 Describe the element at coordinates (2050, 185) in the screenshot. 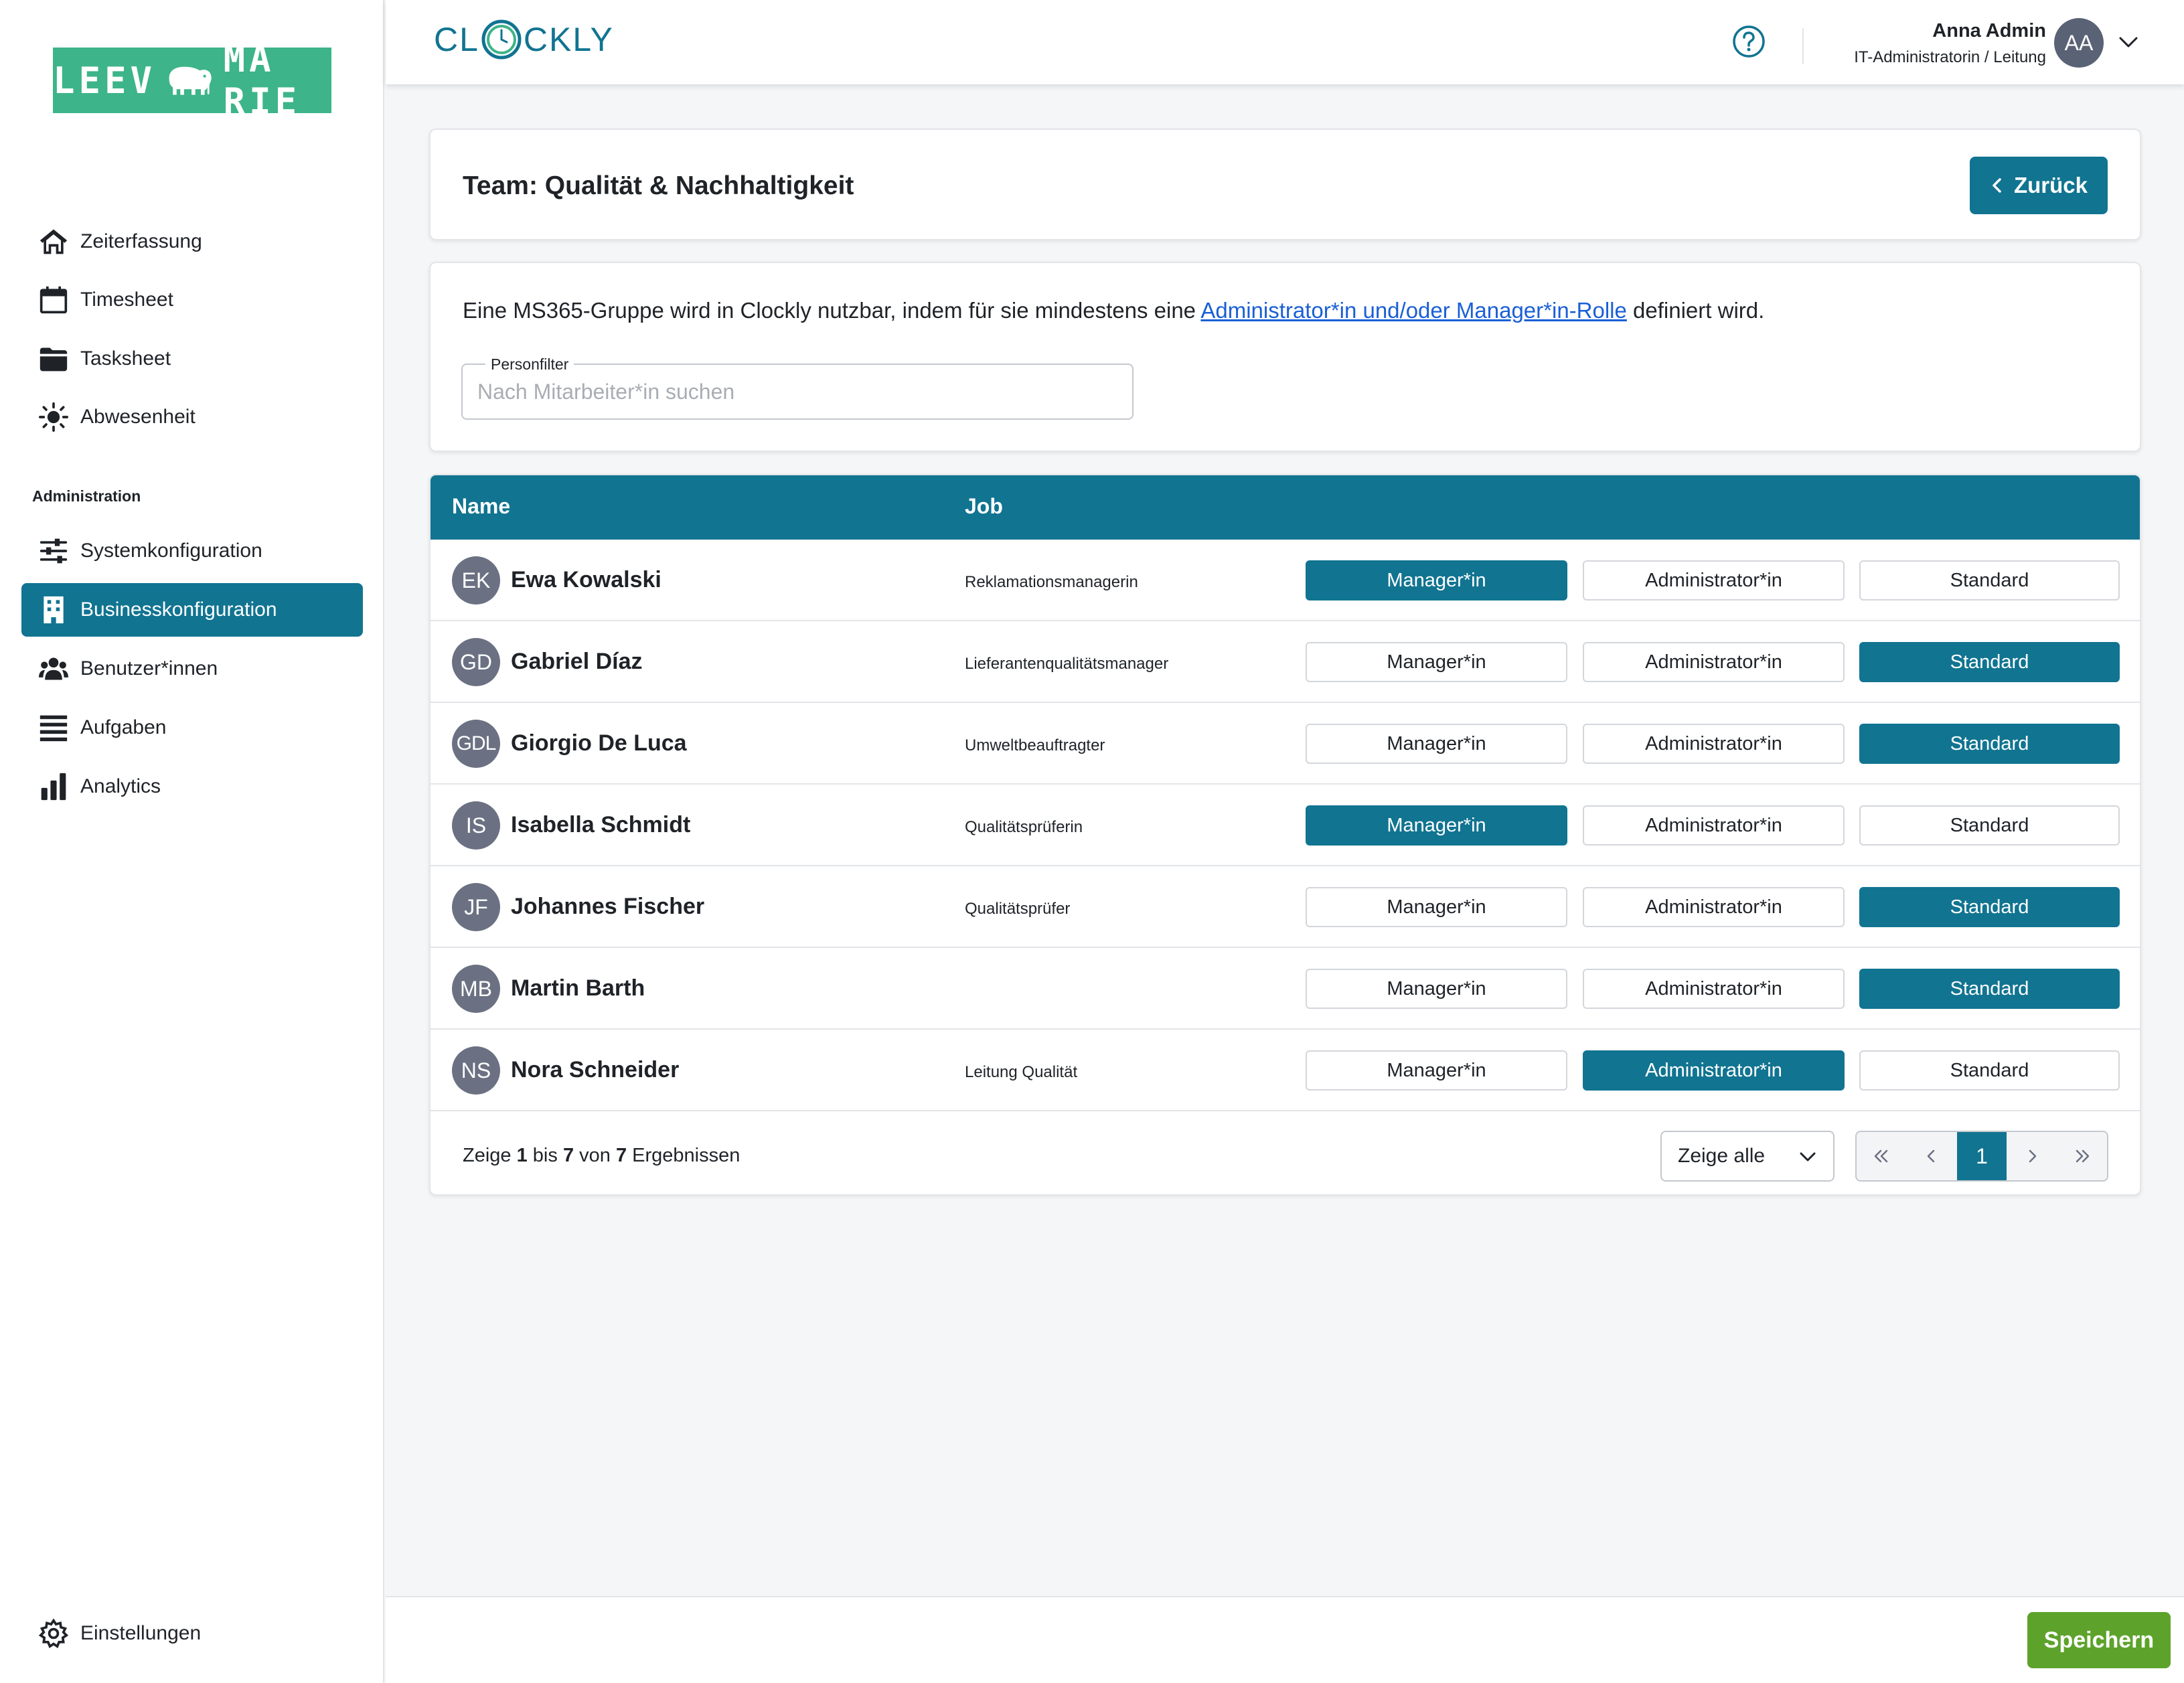

I see `back-button-label: Zurück` at that location.